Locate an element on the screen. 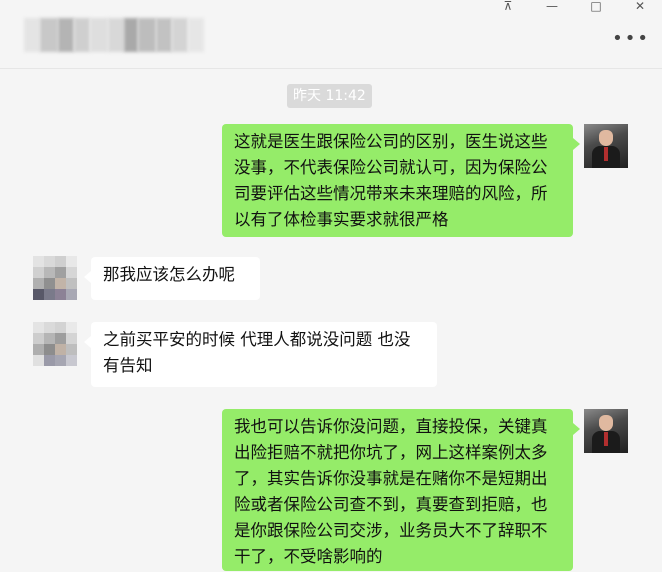 The height and width of the screenshot is (572, 662). message-text: 那我应该怎么办呢 is located at coordinates (169, 274).